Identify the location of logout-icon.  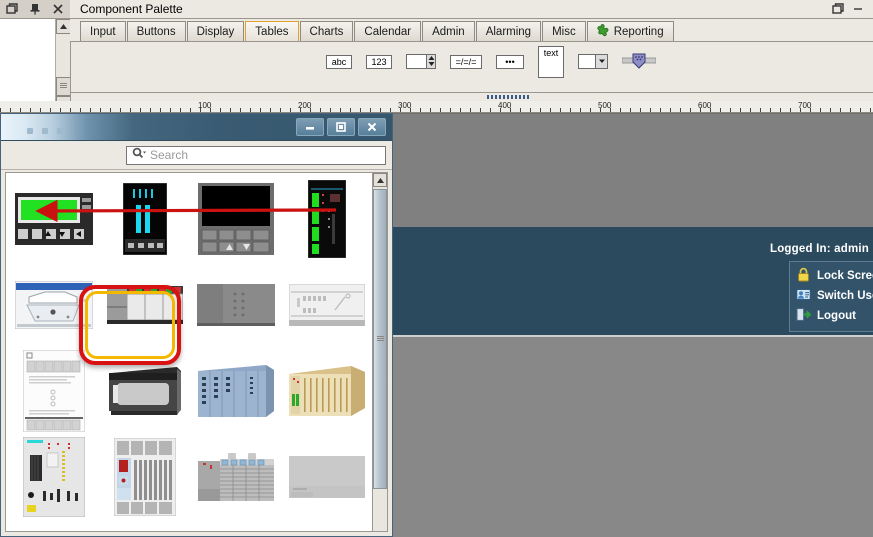
(804, 316).